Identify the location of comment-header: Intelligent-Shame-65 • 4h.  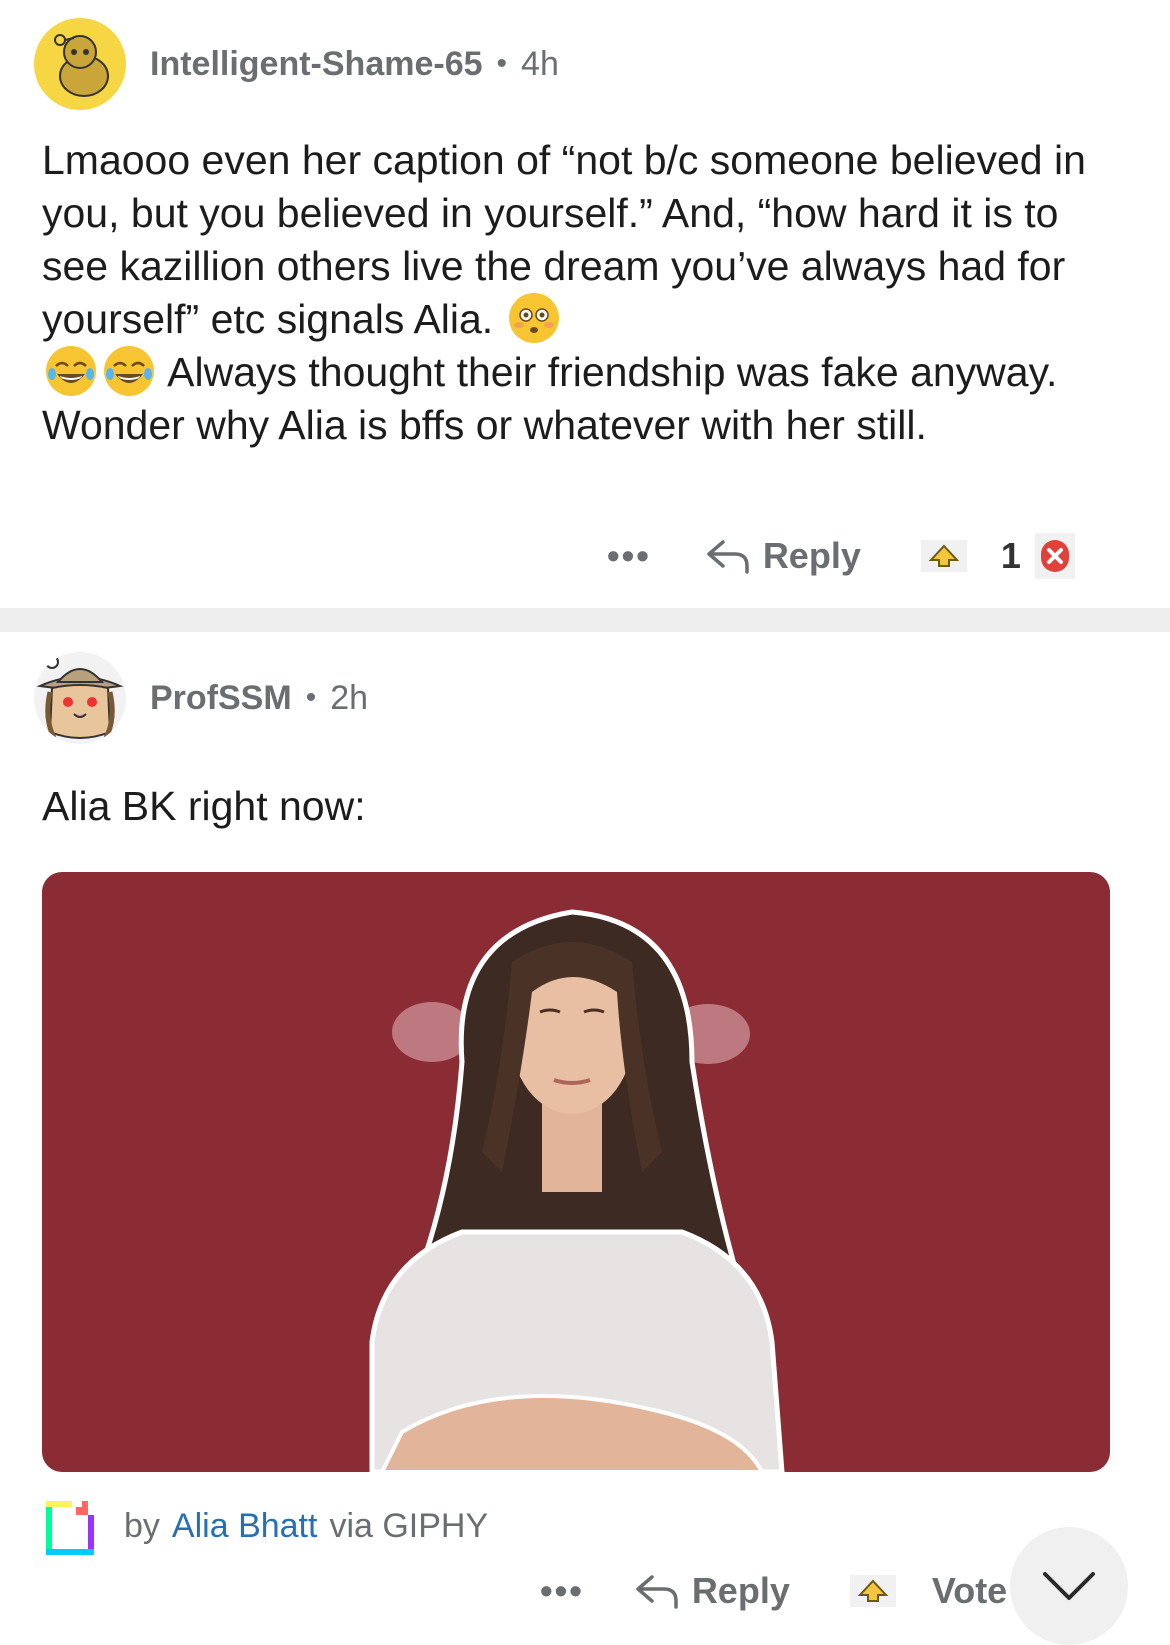
(296, 64).